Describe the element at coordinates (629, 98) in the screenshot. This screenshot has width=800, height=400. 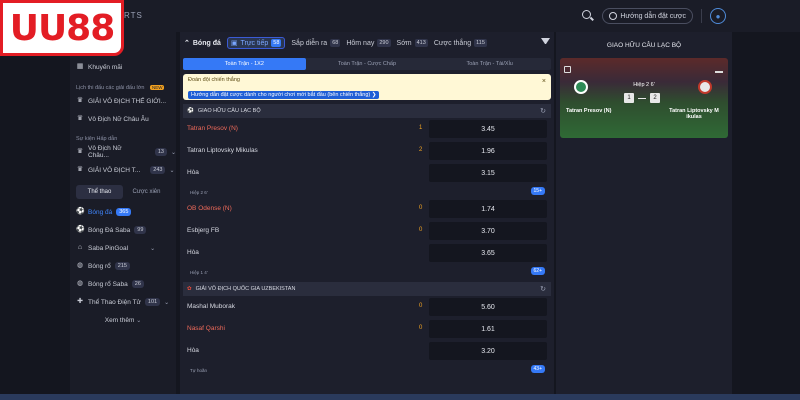
I see `home-score: 1` at that location.